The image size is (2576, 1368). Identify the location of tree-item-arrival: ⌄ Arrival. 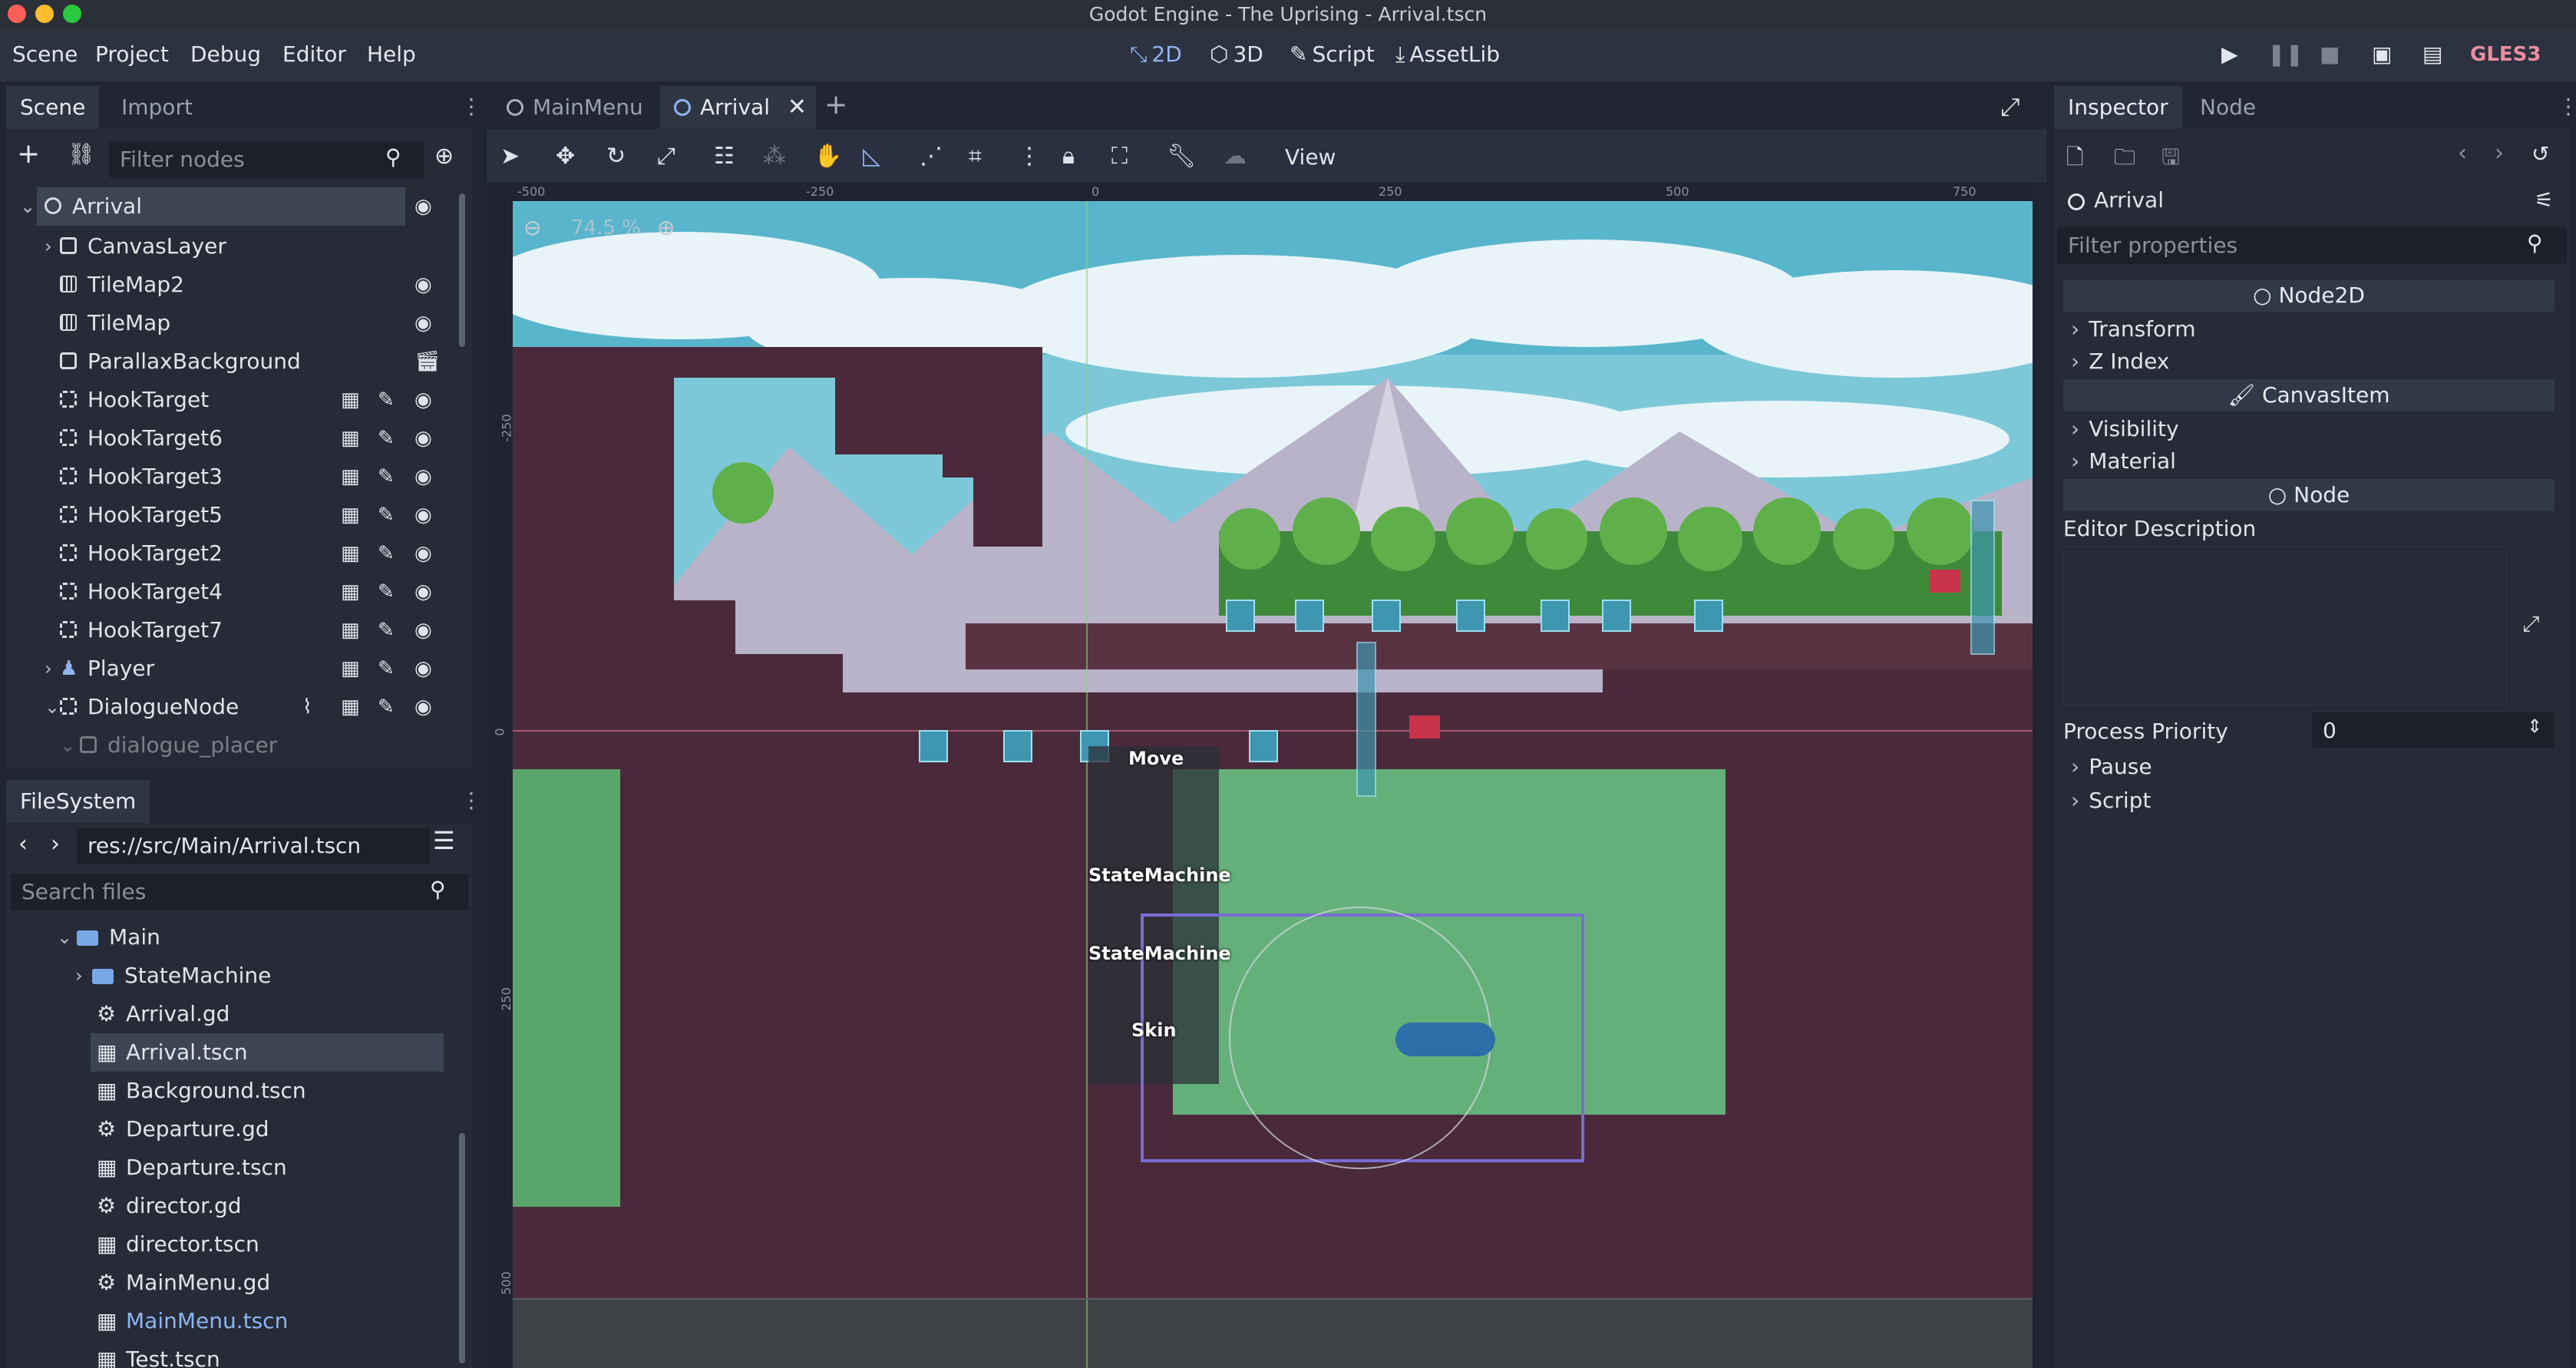
(213, 206).